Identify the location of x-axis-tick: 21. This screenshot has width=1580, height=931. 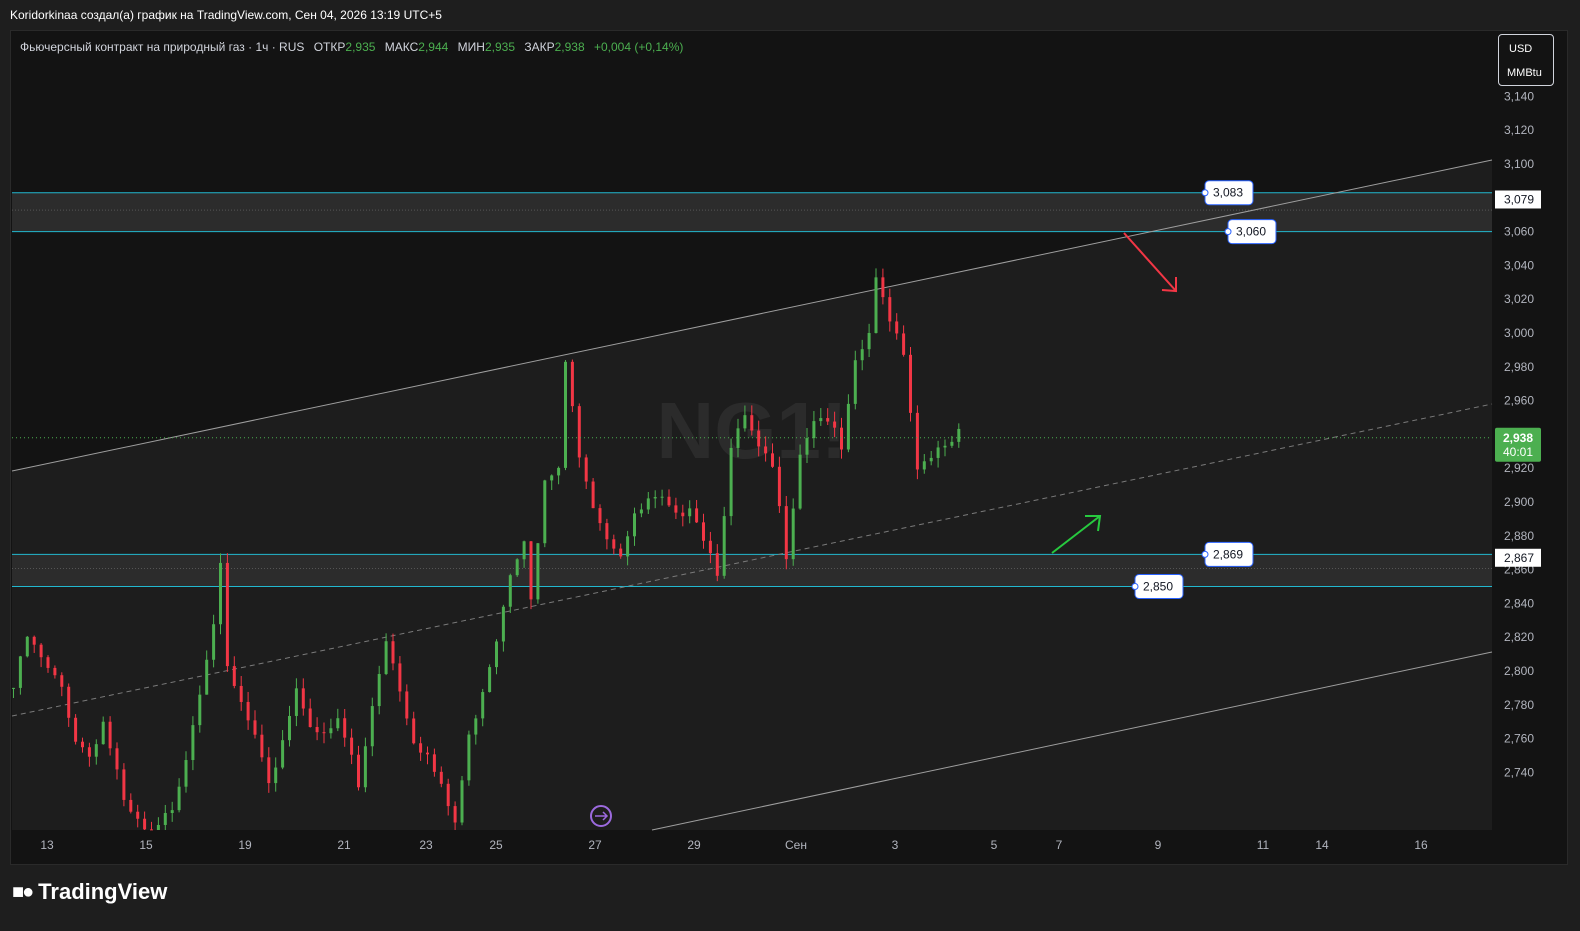
(344, 845).